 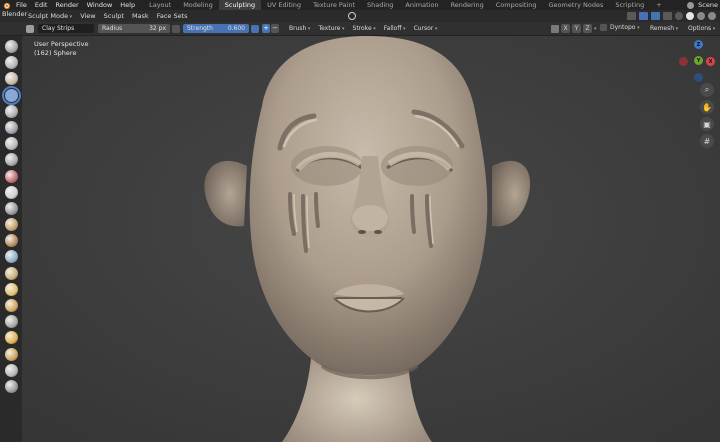 I want to click on brush-icon, so click(x=30, y=28).